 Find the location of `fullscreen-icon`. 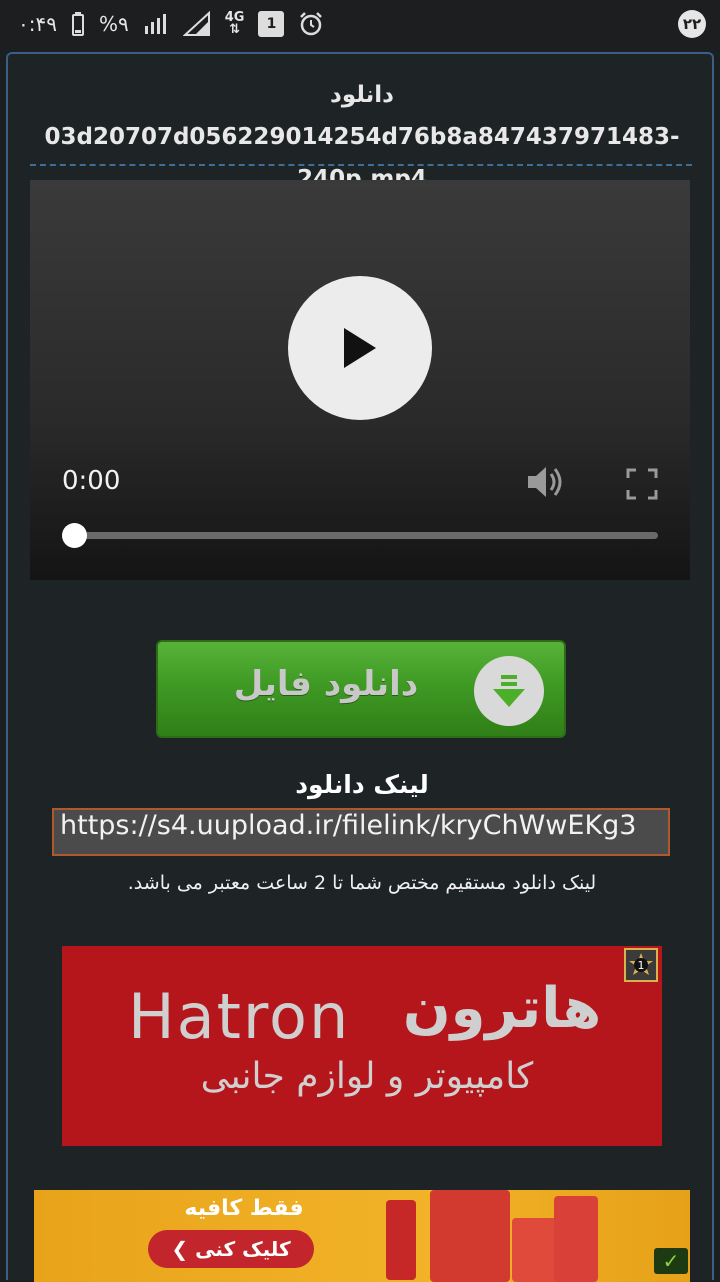

fullscreen-icon is located at coordinates (642, 486).